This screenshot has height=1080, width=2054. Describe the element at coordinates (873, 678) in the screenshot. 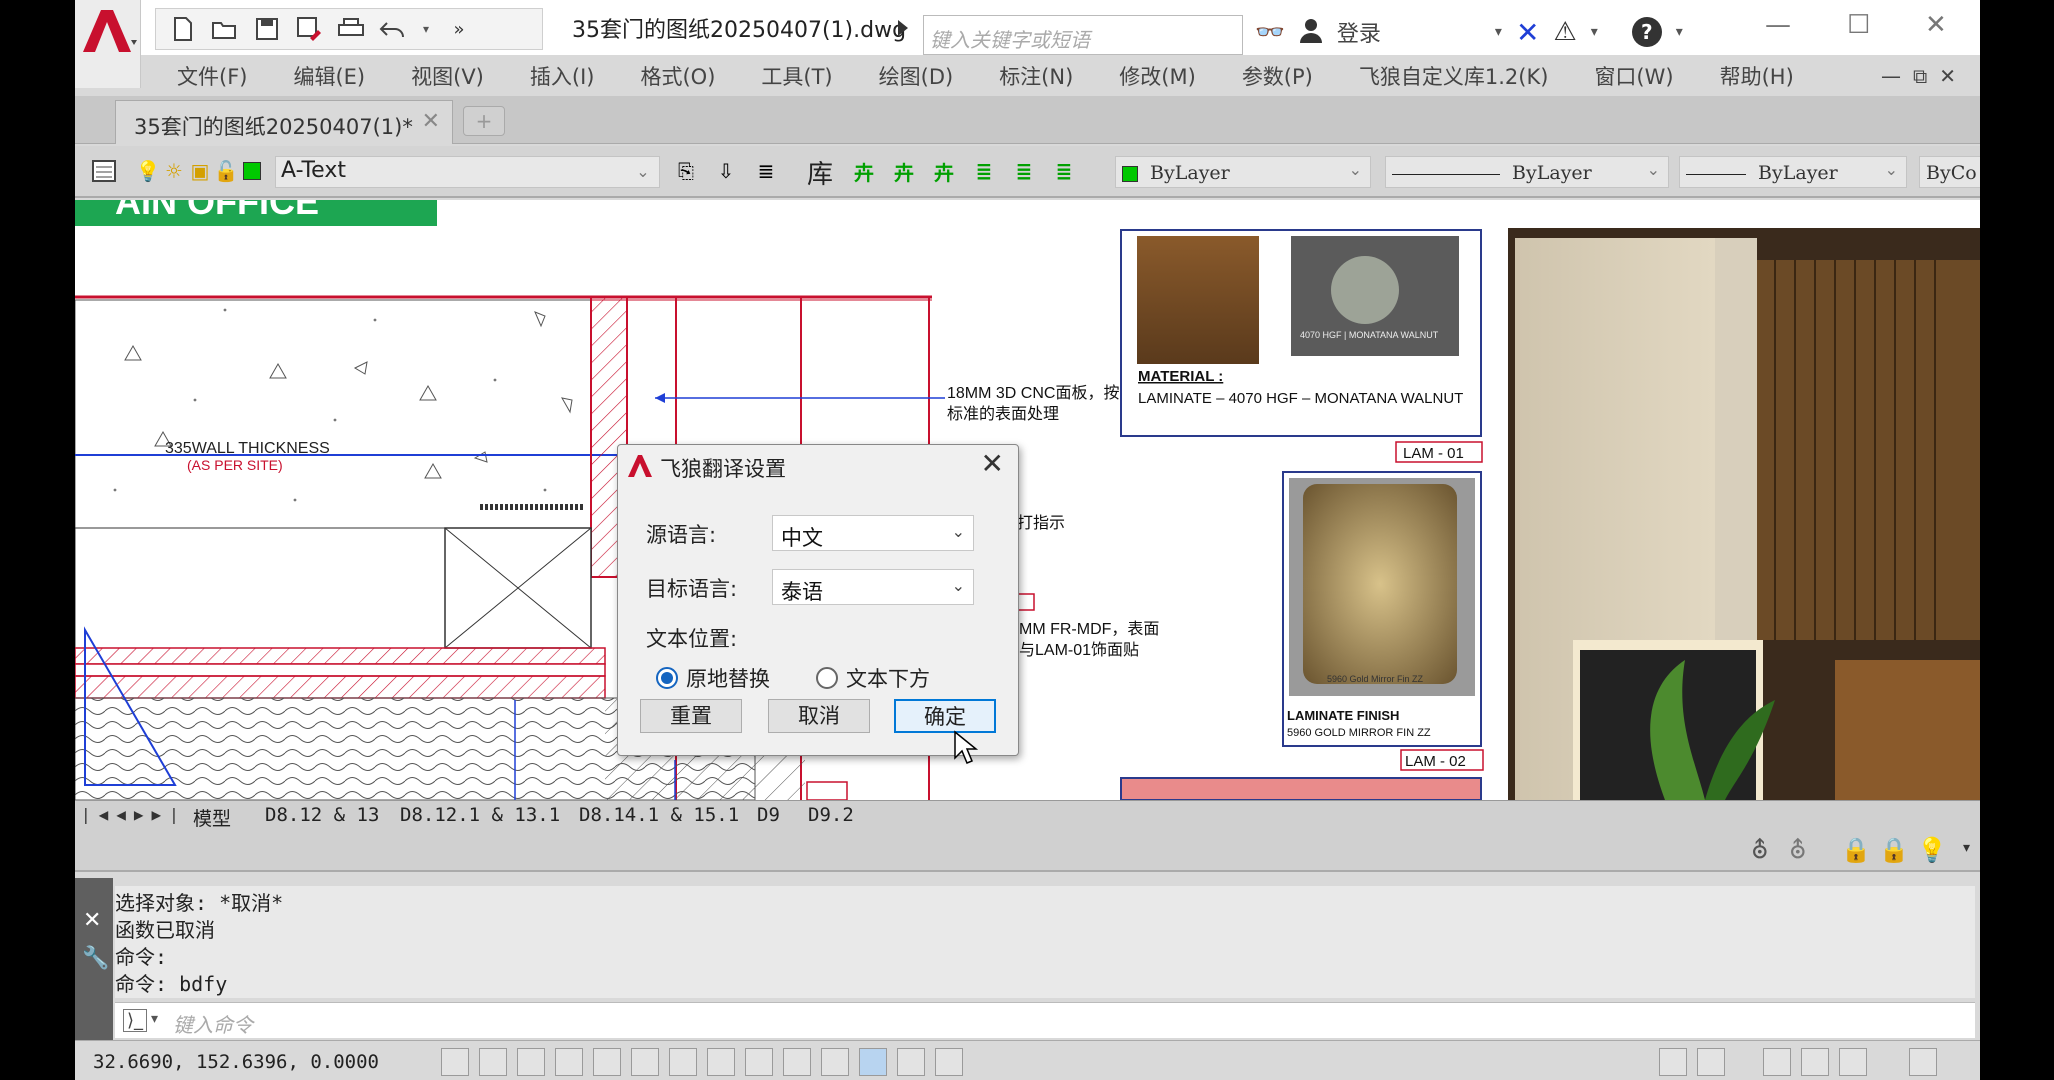

I see `radio-below-text: 文本下方` at that location.